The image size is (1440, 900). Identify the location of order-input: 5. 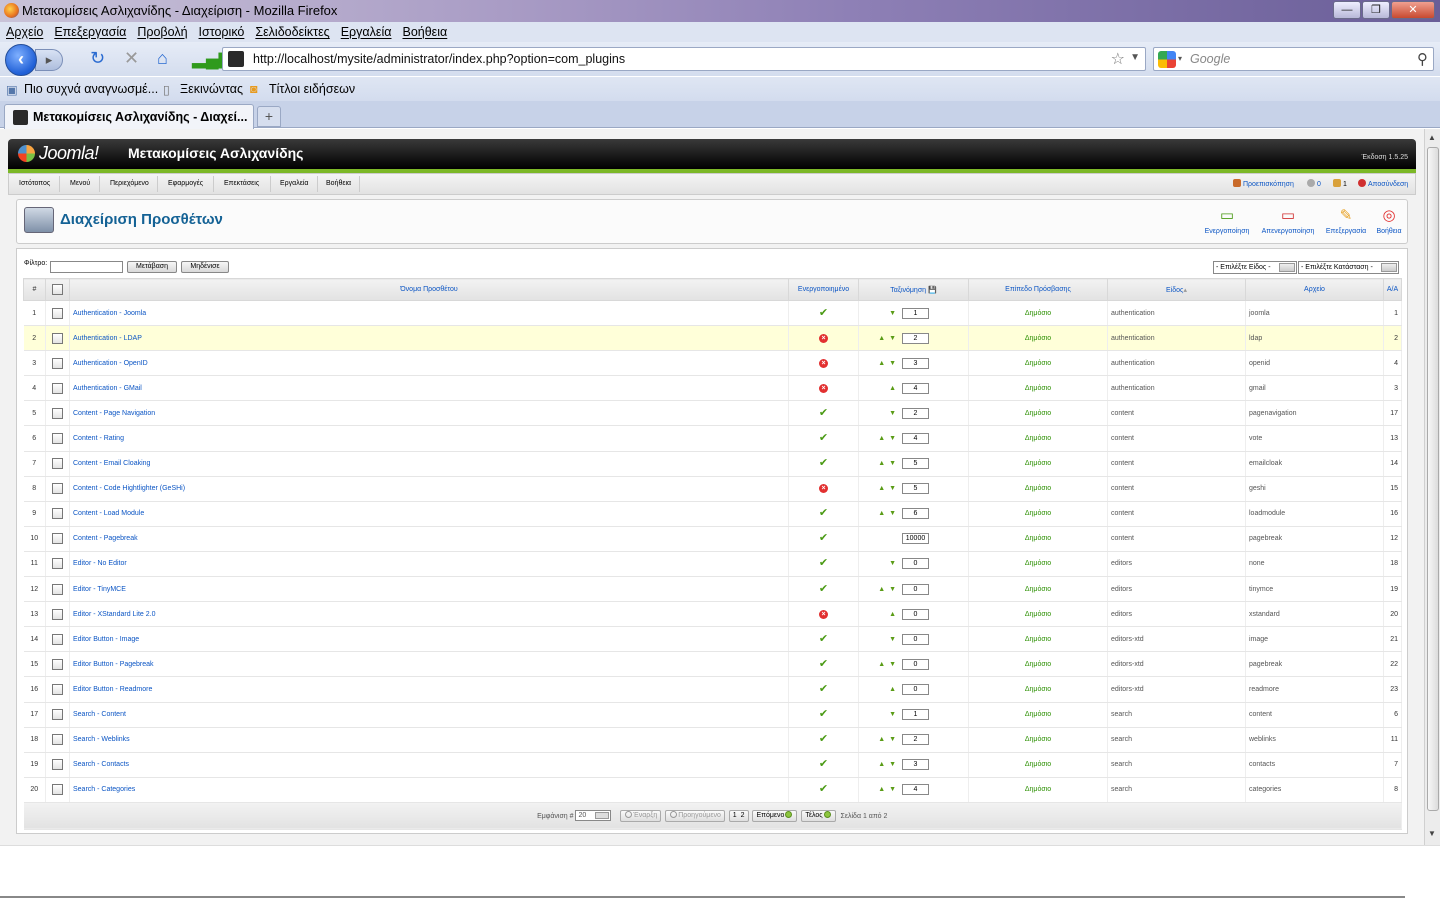
(915, 464).